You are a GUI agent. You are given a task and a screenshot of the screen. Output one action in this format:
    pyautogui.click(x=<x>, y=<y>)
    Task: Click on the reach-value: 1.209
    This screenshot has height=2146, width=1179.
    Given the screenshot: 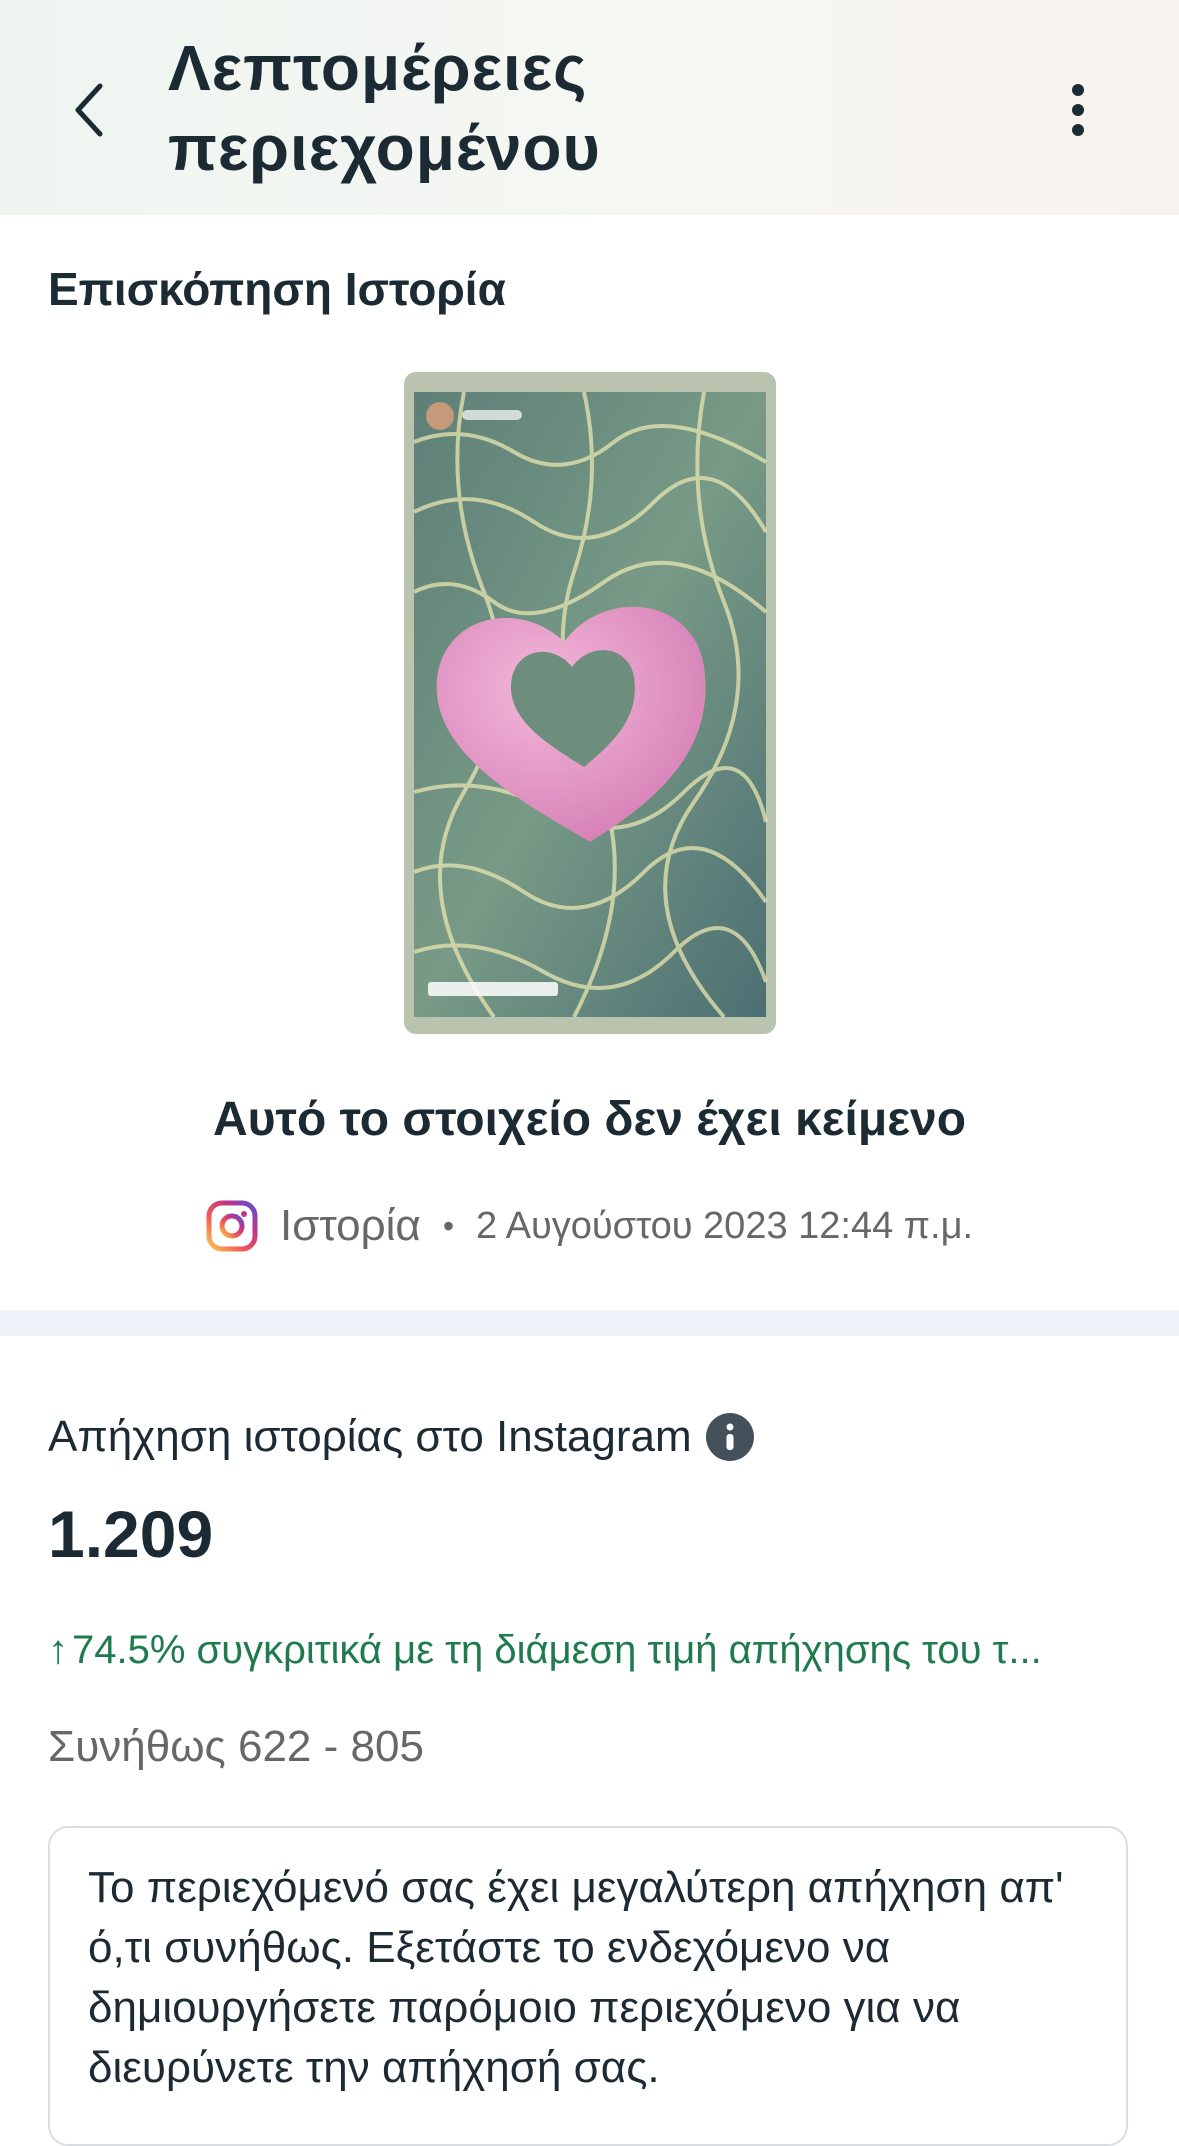 What is the action you would take?
    pyautogui.click(x=131, y=1534)
    